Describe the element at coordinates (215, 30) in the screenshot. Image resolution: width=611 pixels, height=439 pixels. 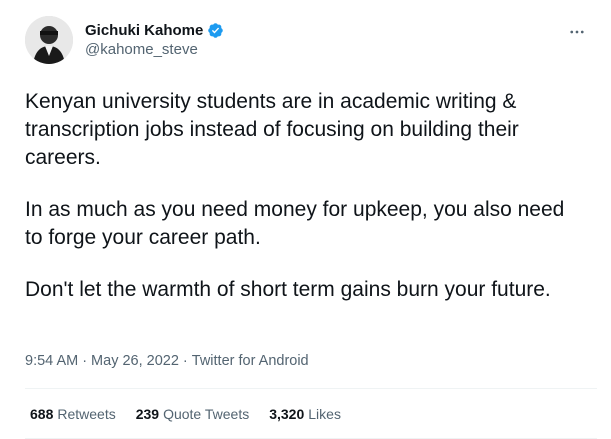
I see `verified-badge-icon` at that location.